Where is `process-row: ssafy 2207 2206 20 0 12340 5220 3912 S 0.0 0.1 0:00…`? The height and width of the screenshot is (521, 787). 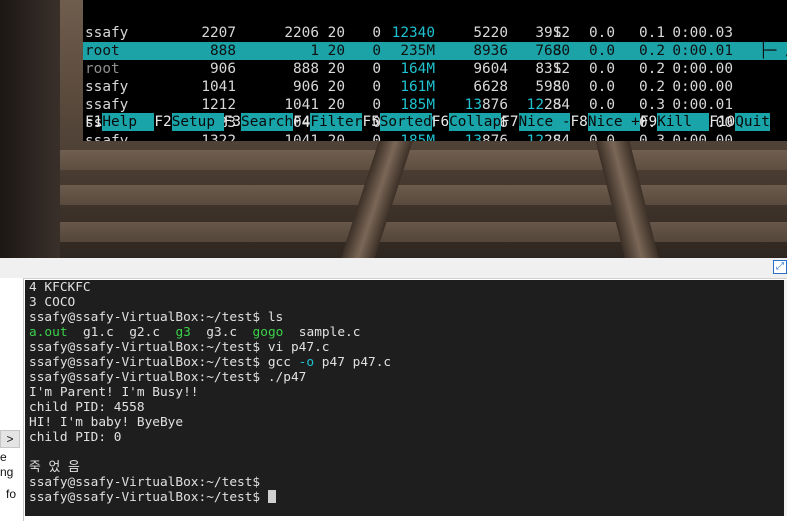 process-row: ssafy 2207 2206 20 0 12340 5220 3912 S 0.0 0.1 0:00… is located at coordinates (435, 33).